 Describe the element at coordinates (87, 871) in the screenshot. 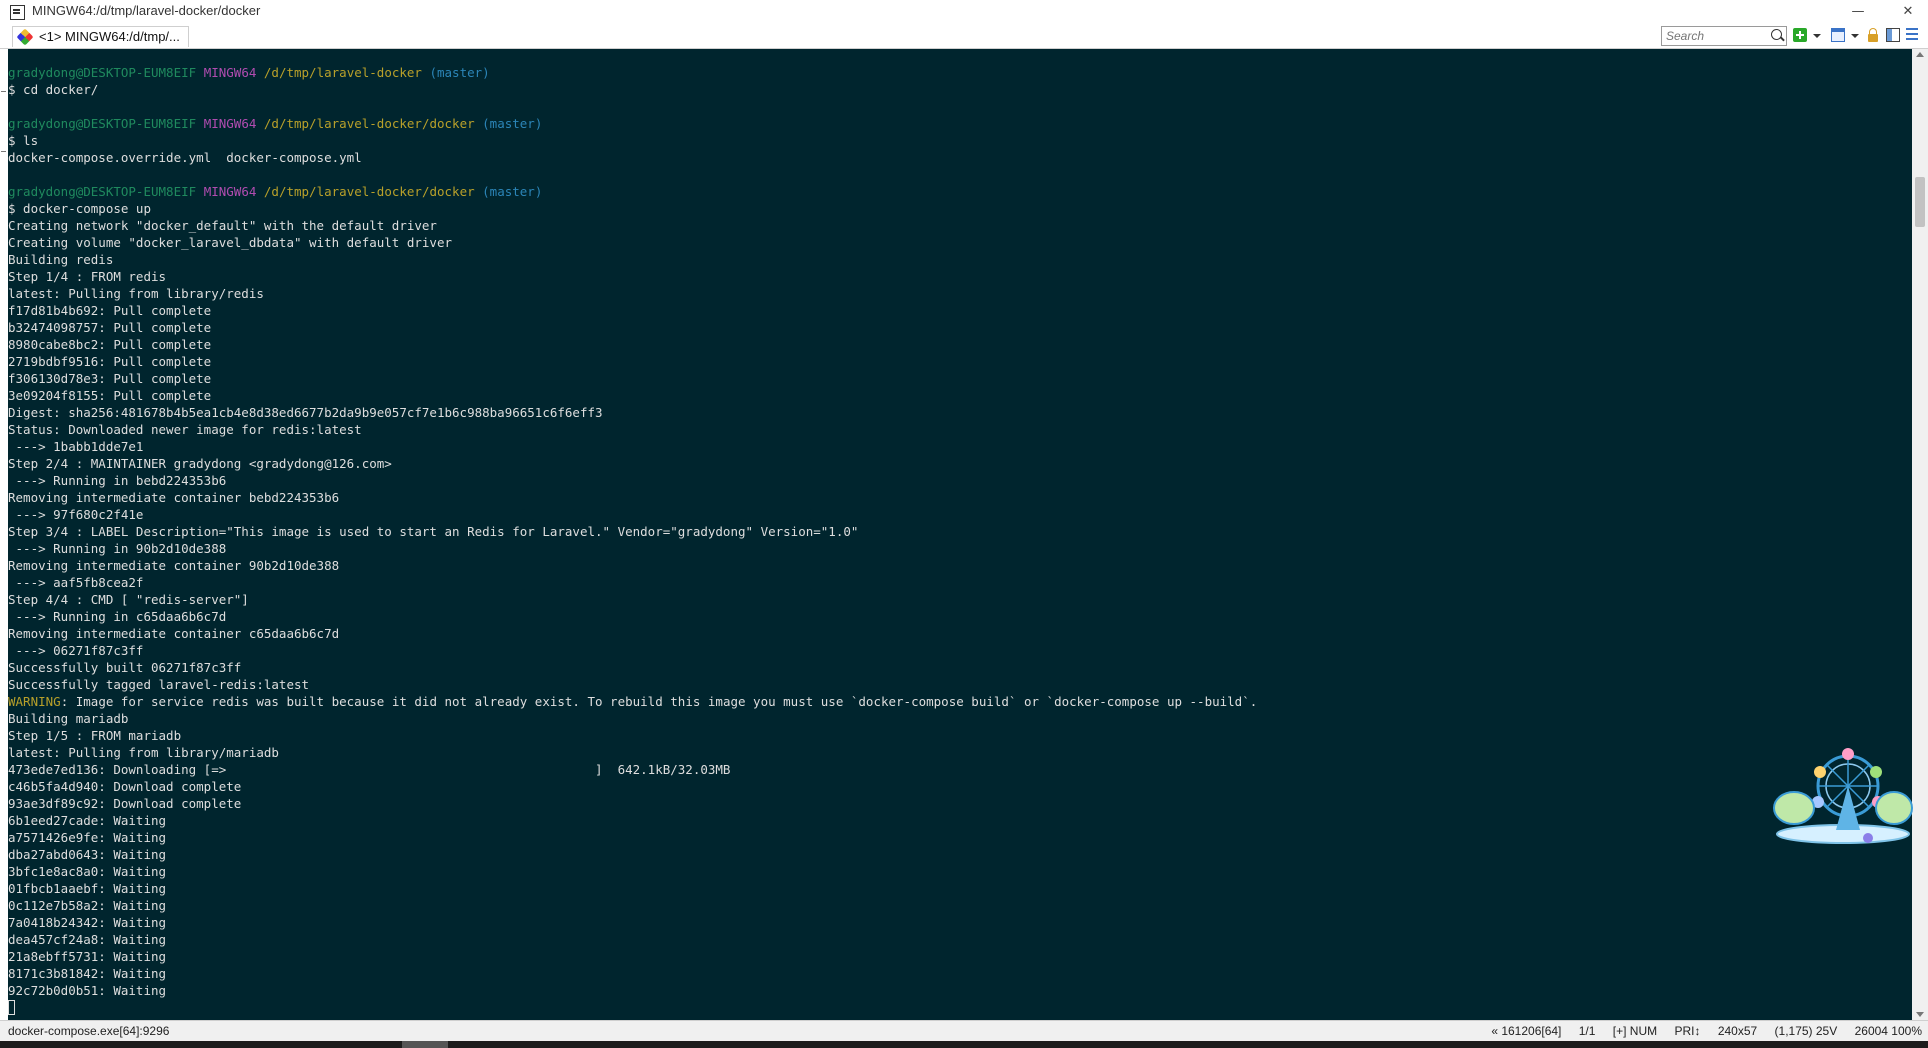

I see `line-text: 3bfc1e8ac8a0: Waiting` at that location.